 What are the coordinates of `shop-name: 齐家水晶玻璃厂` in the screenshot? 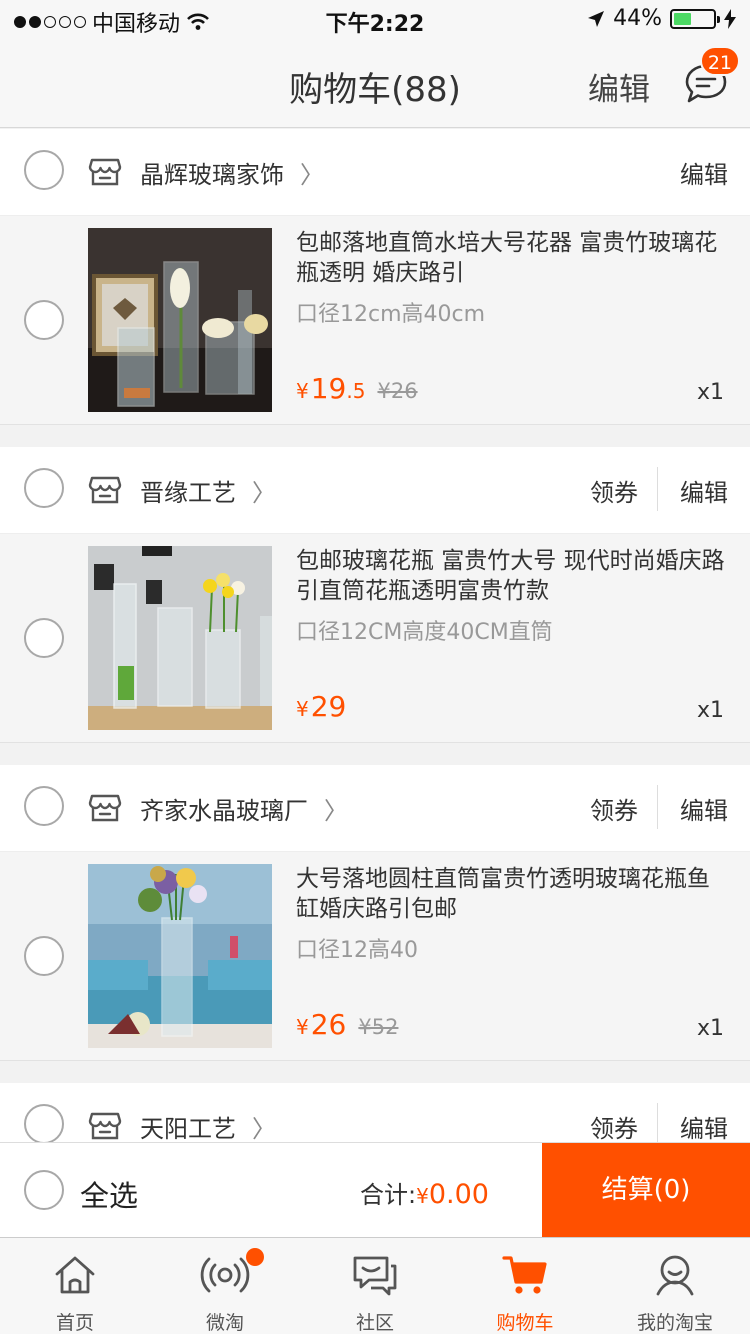 It's located at (224, 811).